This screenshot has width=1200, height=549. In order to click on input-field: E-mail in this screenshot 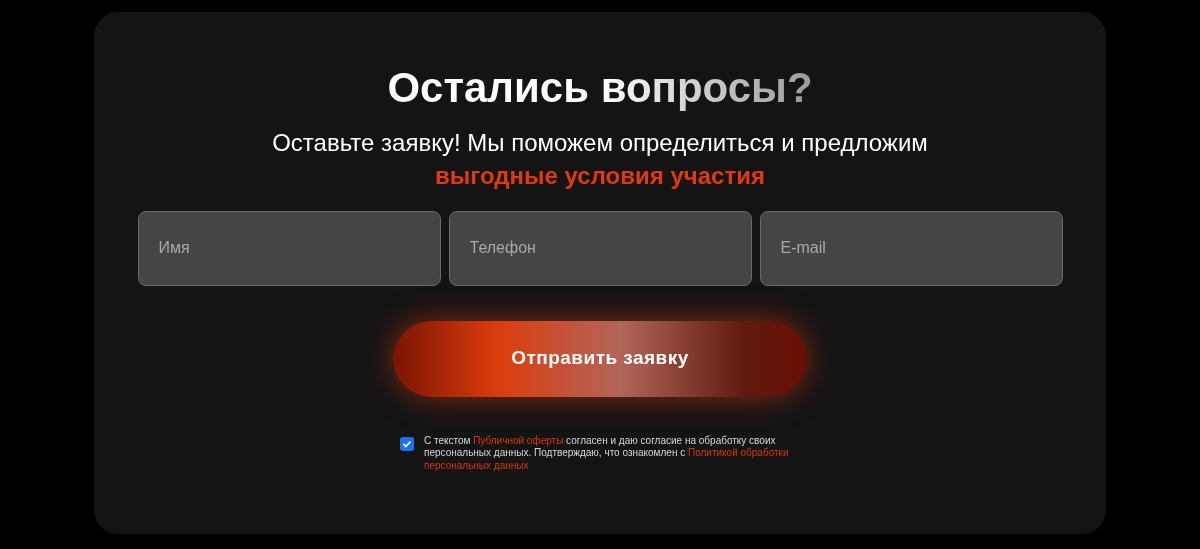, I will do `click(911, 248)`.